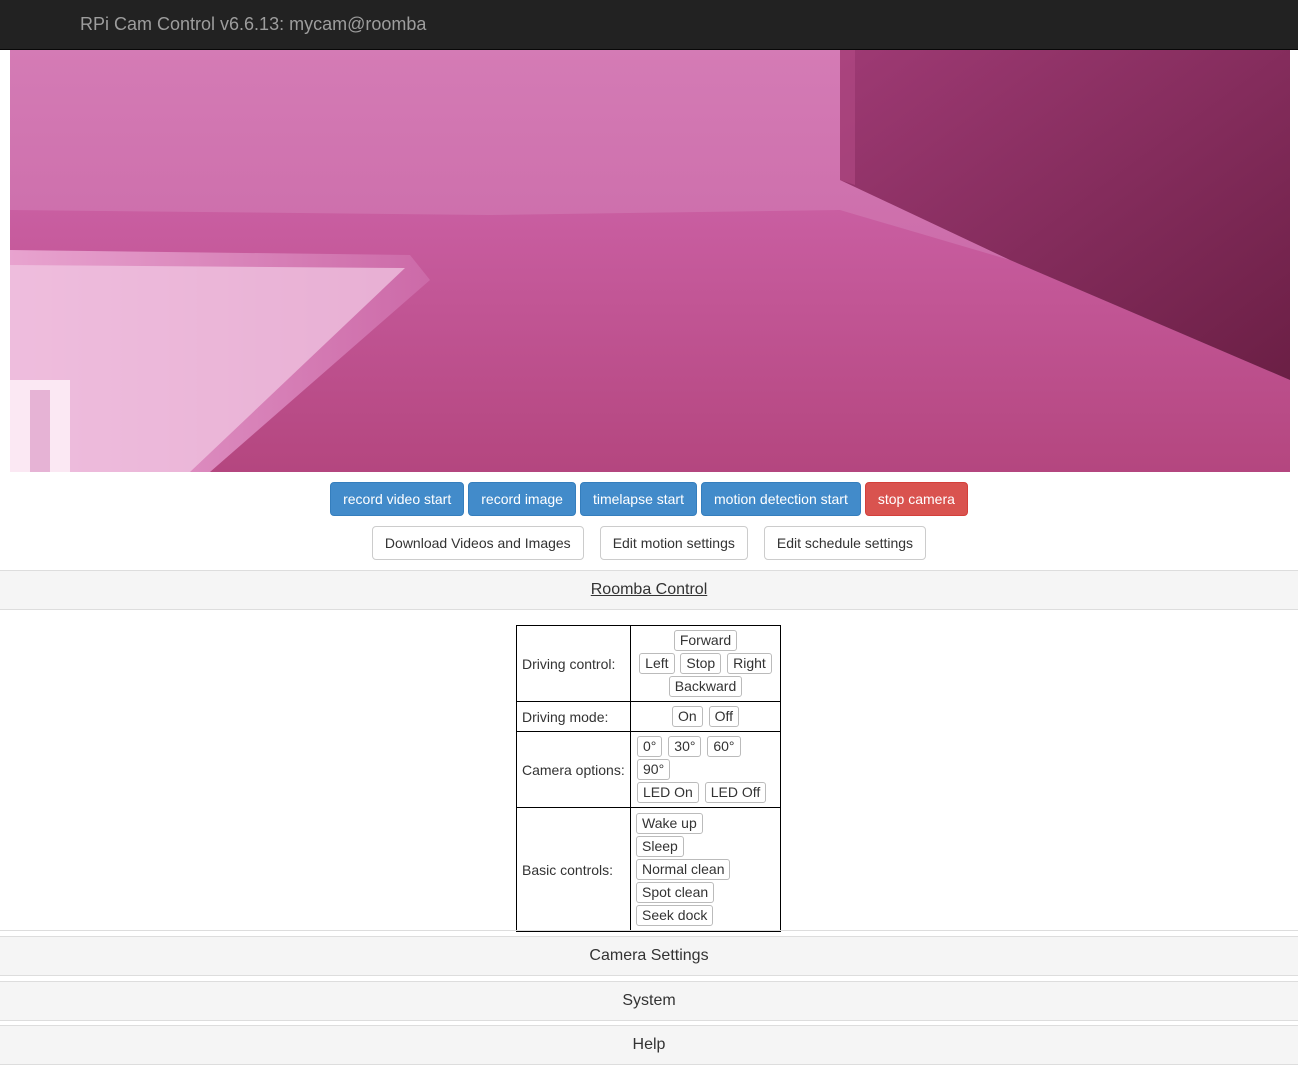 This screenshot has width=1298, height=1074. What do you see at coordinates (675, 892) in the screenshot?
I see `spot-clean-button: Spot clean` at bounding box center [675, 892].